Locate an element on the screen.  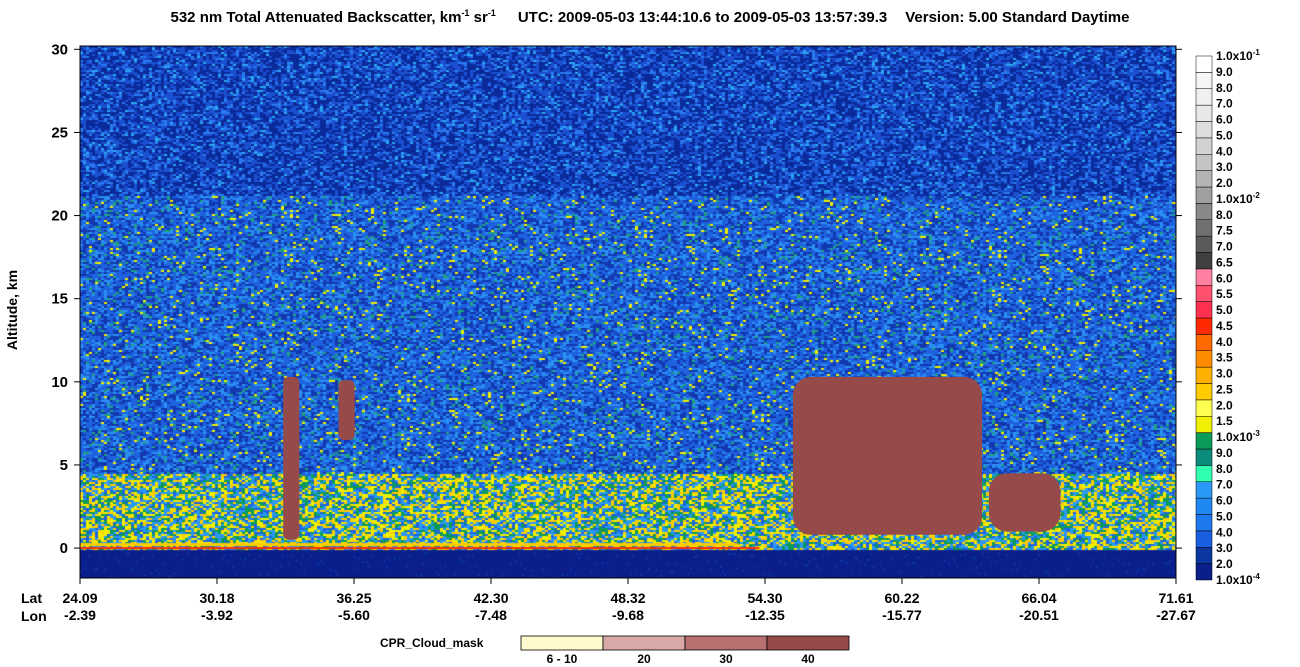
y-tick-label: 10 is located at coordinates (59, 382).